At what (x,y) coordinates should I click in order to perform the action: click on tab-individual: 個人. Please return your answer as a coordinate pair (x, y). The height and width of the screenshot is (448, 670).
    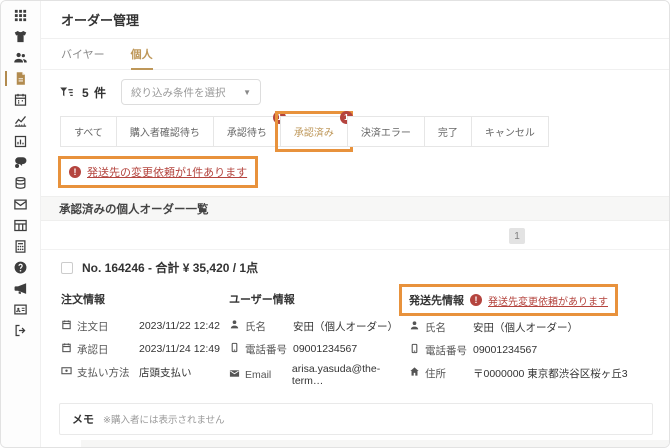
    Looking at the image, I should click on (141, 54).